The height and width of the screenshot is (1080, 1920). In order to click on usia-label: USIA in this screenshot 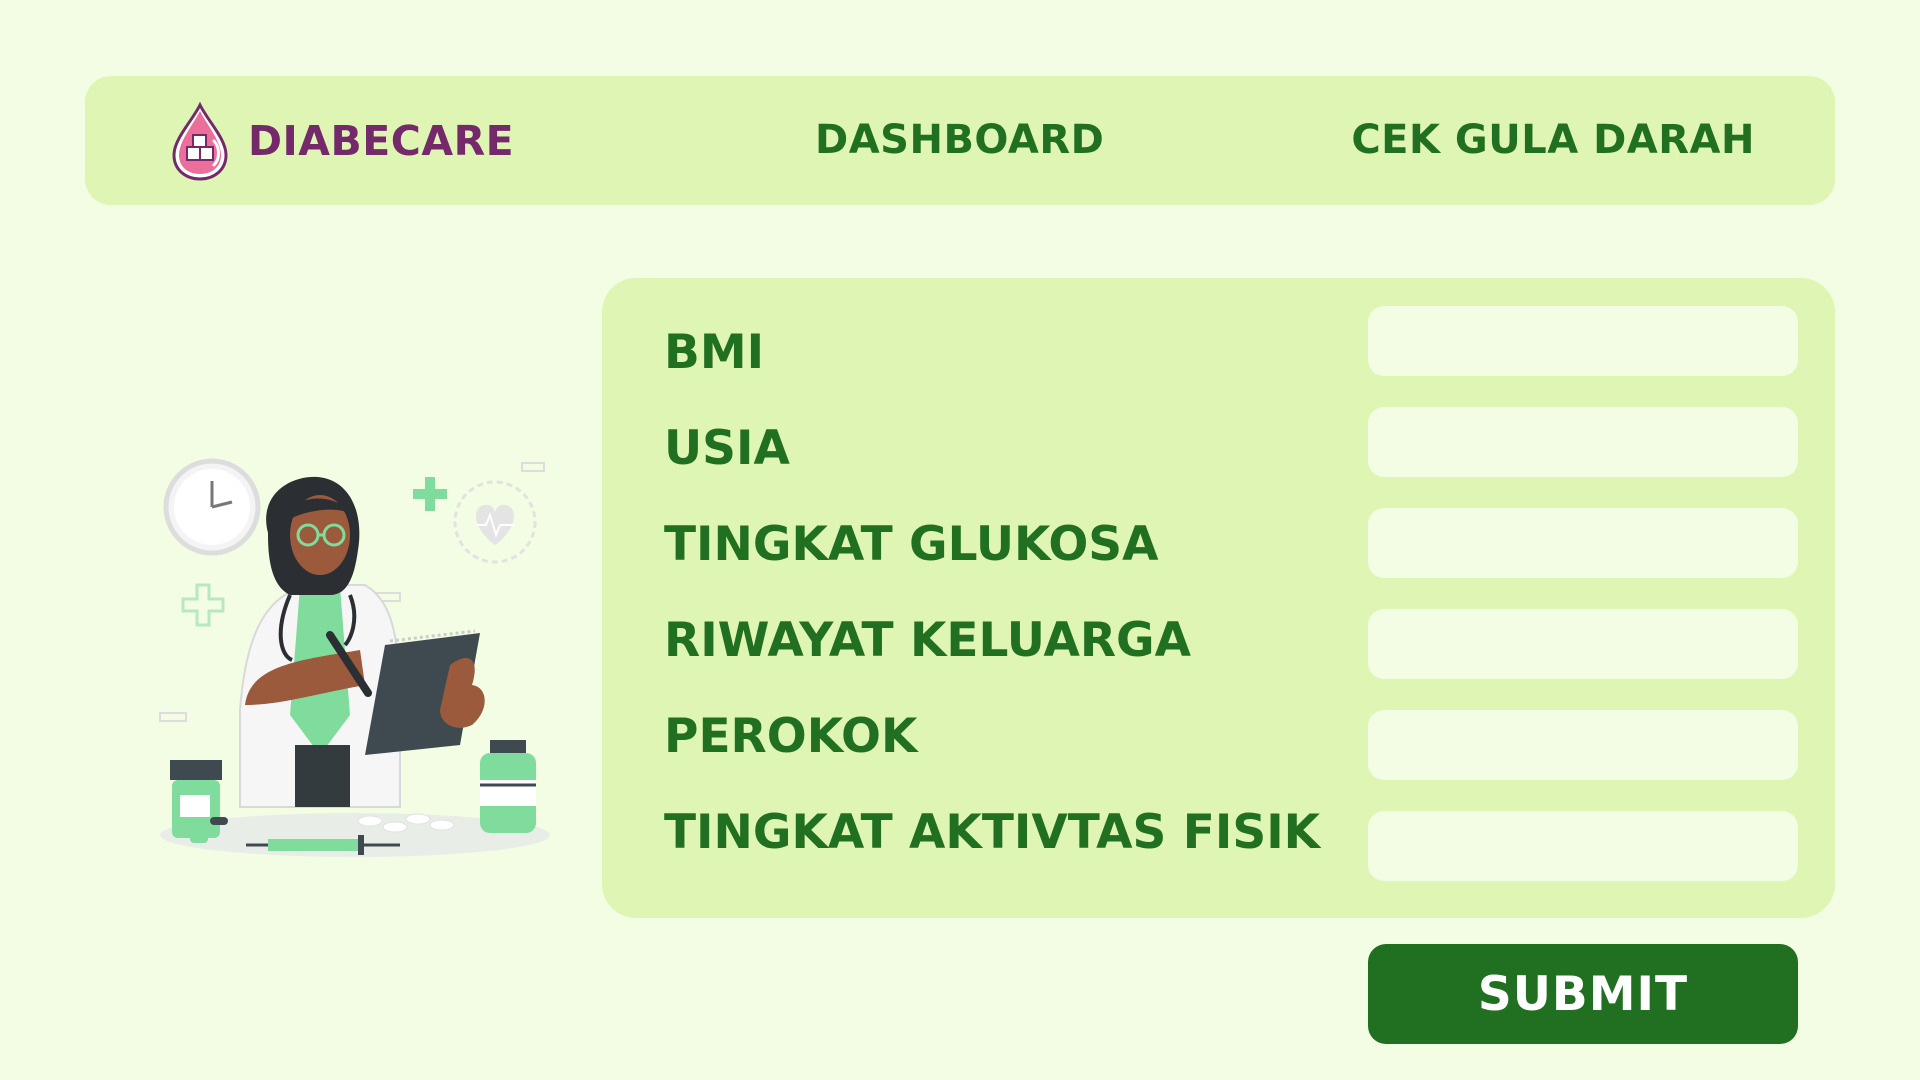, I will do `click(727, 448)`.